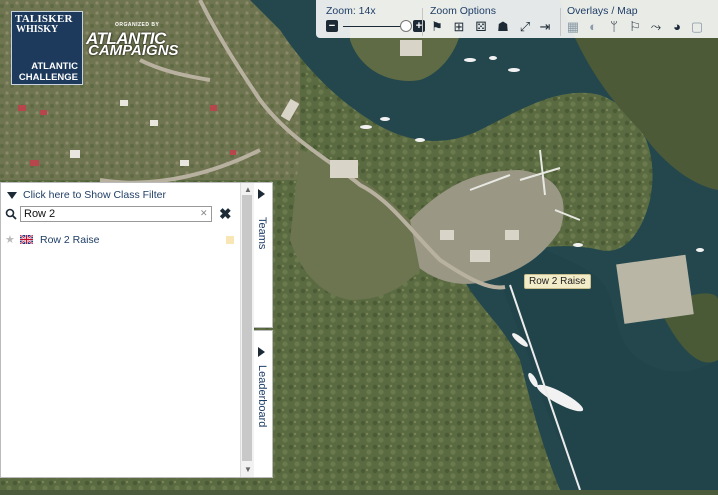 The image size is (718, 495). Describe the element at coordinates (437, 27) in the screenshot. I see `flags-icon: ⚑` at that location.